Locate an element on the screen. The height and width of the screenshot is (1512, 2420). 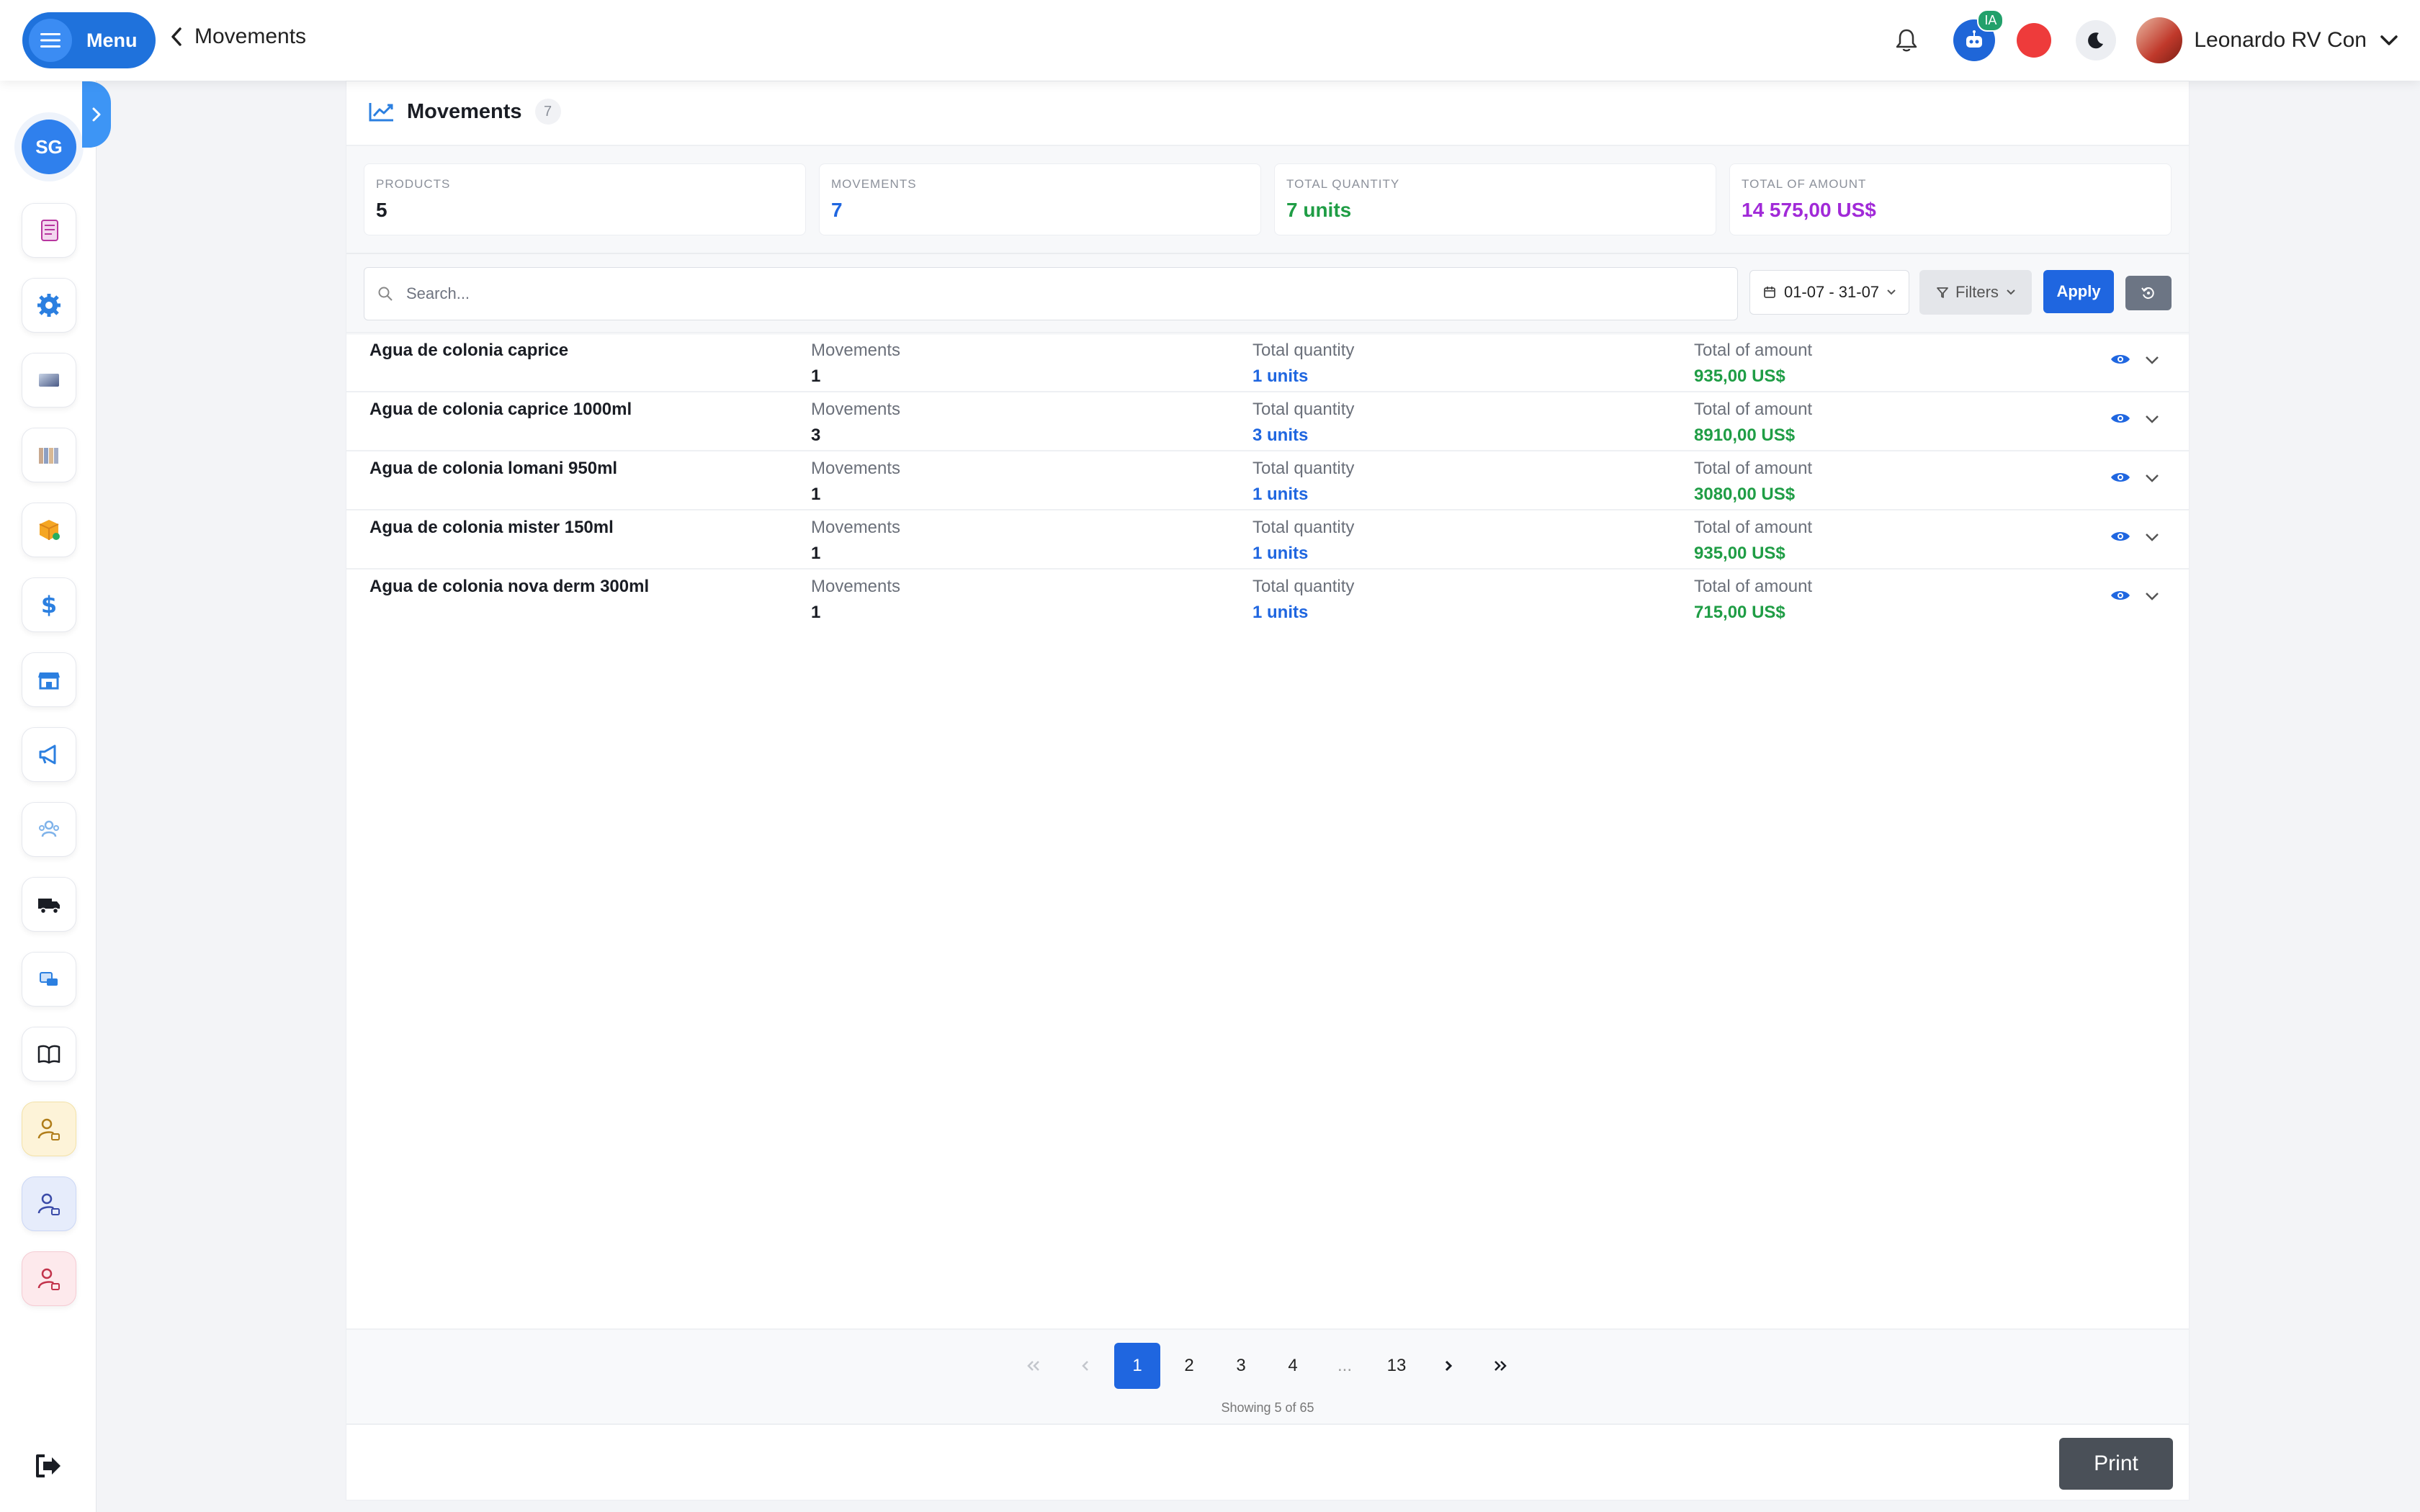
store-icon is located at coordinates (49, 681).